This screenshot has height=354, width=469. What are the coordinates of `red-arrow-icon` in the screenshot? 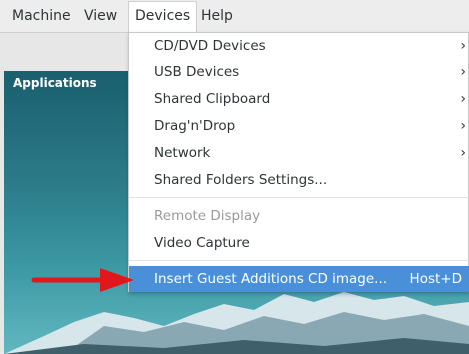 It's located at (82, 280).